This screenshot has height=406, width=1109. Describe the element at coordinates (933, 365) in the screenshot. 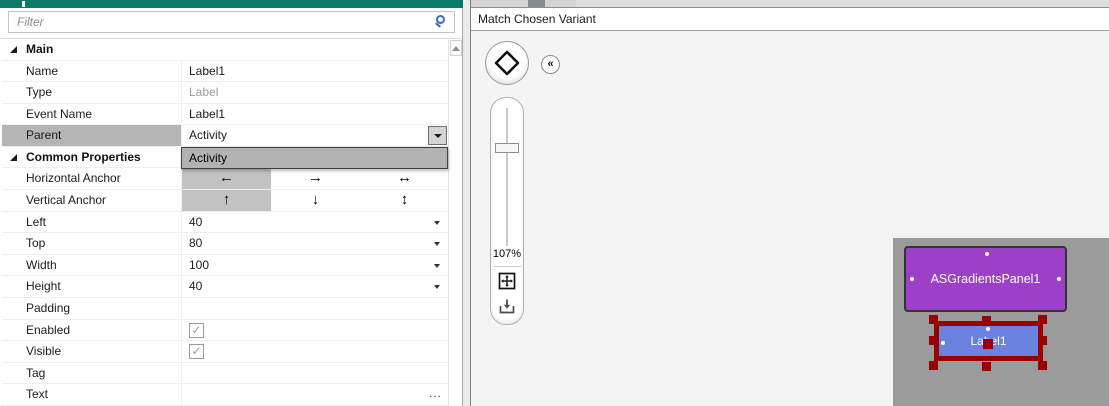

I see `selection-handle-bottom-left` at that location.